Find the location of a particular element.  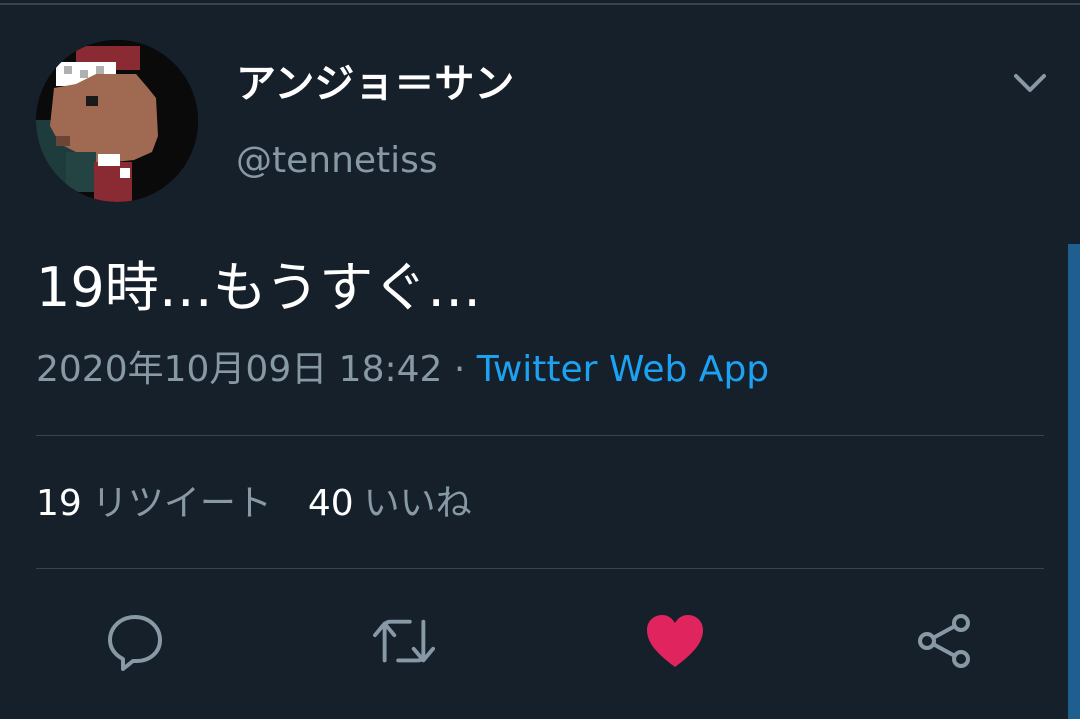

retweets-stat: 19 リツイート is located at coordinates (154, 503).